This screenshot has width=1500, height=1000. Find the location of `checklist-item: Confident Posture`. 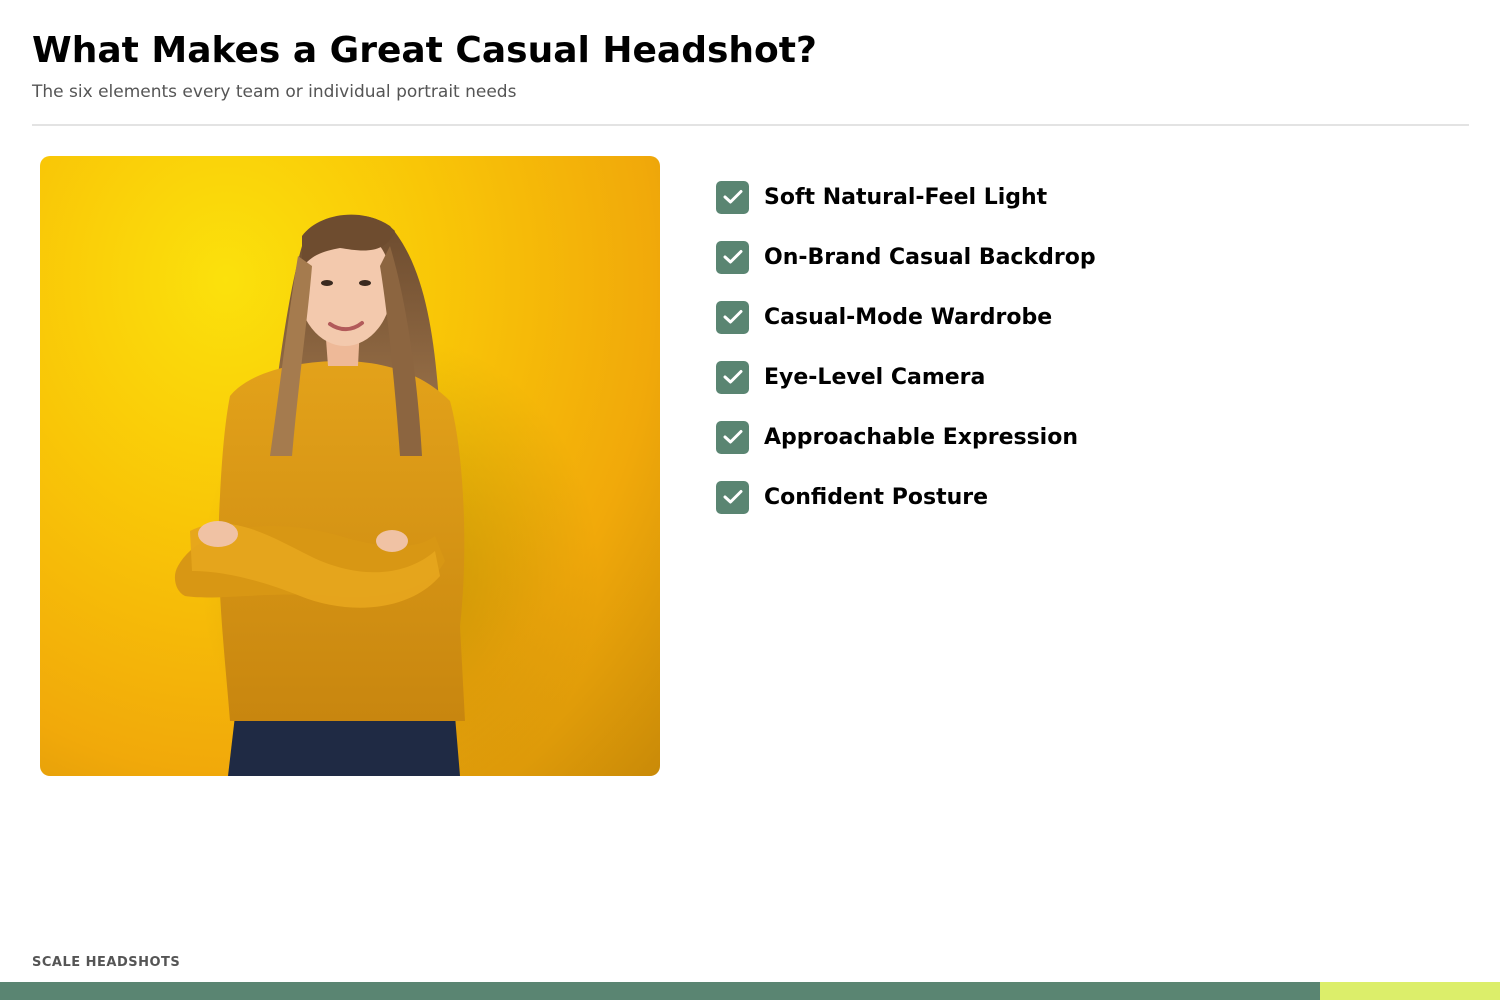

checklist-item: Confident Posture is located at coordinates (906, 497).